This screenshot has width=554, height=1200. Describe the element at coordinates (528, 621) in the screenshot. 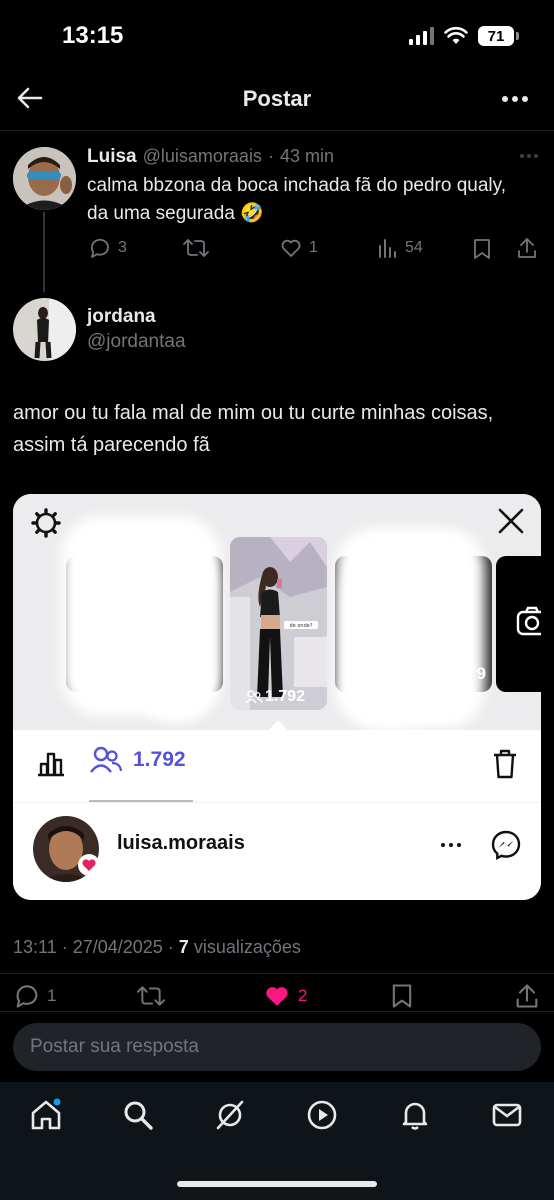

I see `camera-icon` at that location.